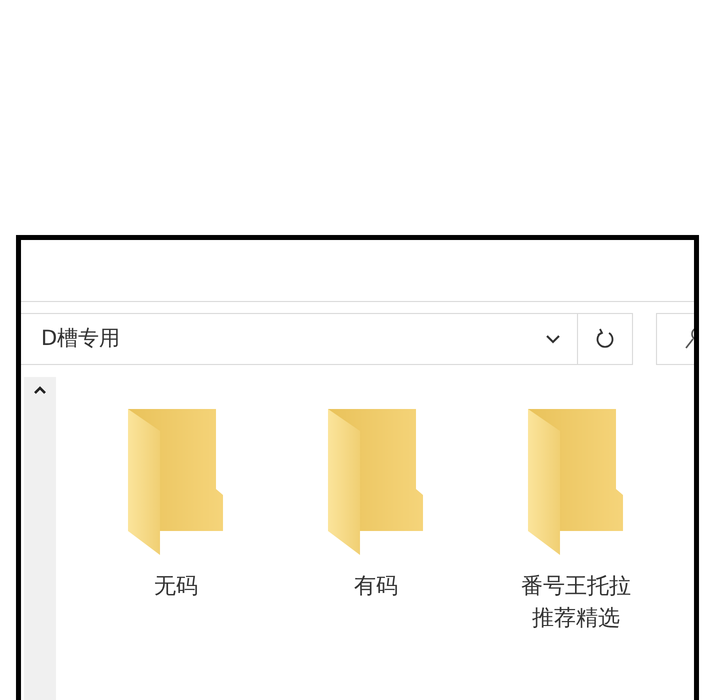 Image resolution: width=720 pixels, height=700 pixels. I want to click on refresh-button, so click(605, 339).